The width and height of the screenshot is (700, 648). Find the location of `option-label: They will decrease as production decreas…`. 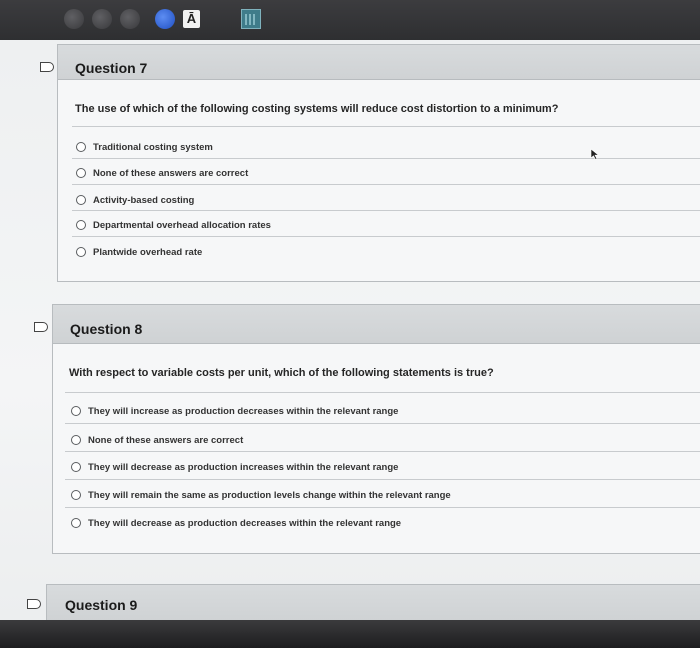

option-label: They will decrease as production decreas… is located at coordinates (245, 523).